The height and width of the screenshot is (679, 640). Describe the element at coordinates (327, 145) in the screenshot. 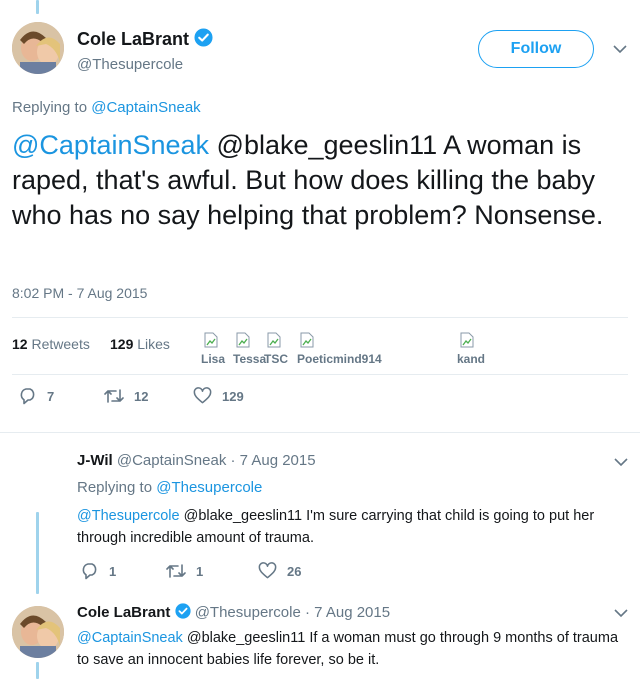

I see `mention-blake: @blake_geeslin11` at that location.